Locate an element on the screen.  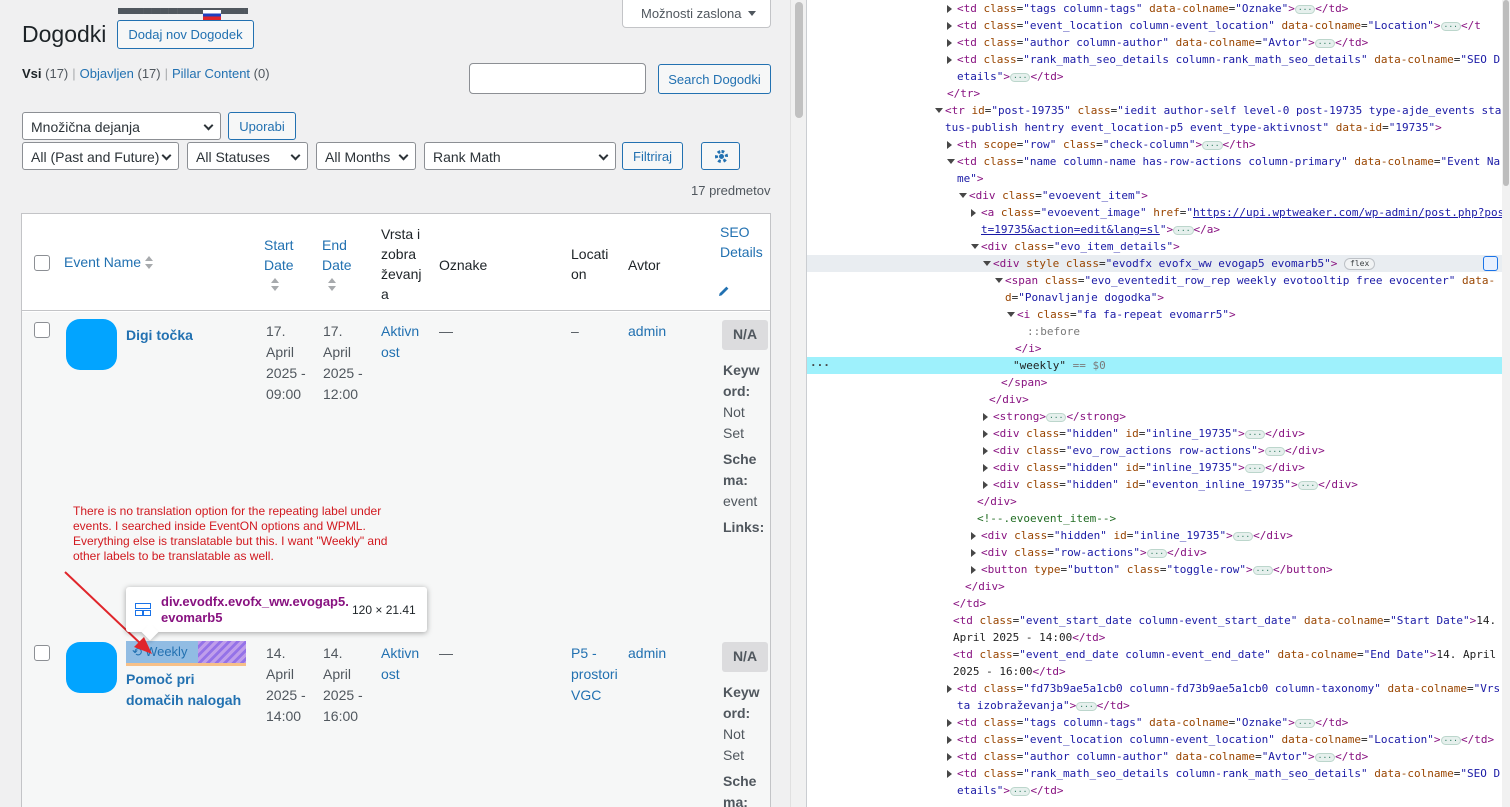
dom-node: <!--.evoevent_item--> is located at coordinates (1158, 518).